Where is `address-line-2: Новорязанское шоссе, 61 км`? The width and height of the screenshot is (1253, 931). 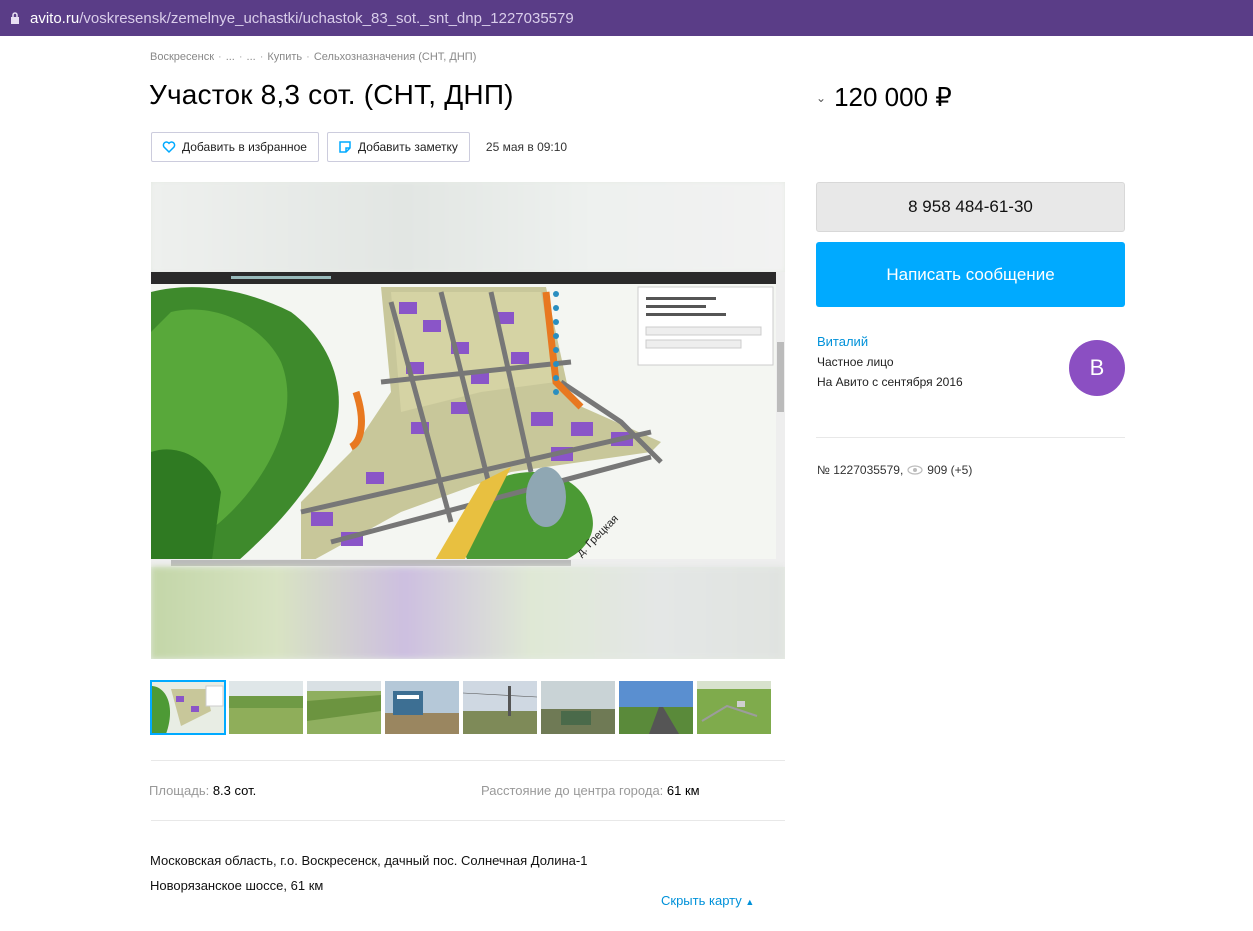
address-line-2: Новорязанское шоссе, 61 км is located at coordinates (237, 885).